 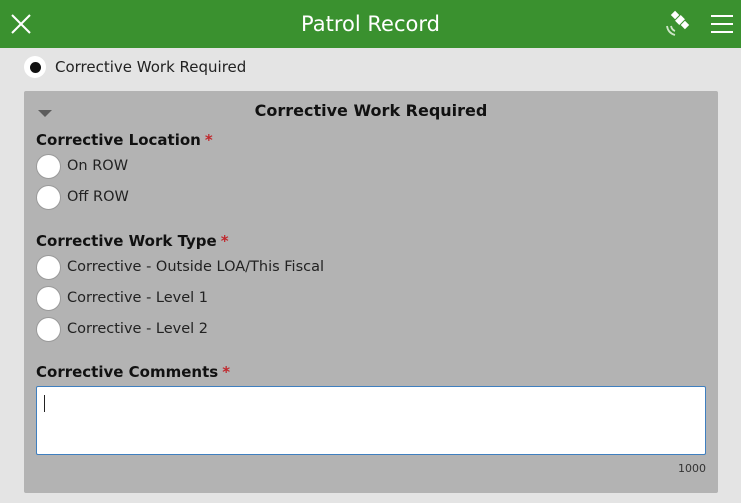 I want to click on work-type-option-level-1: Corrective - Level 1, so click(x=122, y=298).